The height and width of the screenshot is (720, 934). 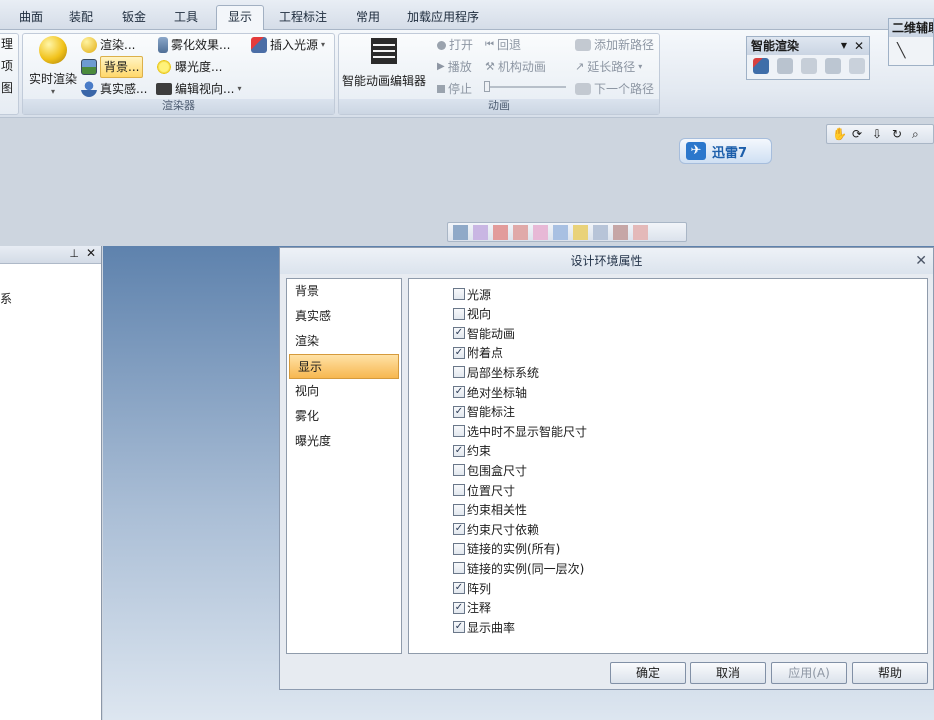 I want to click on realtime-render-button: 实时渲染 ▾, so click(x=53, y=66).